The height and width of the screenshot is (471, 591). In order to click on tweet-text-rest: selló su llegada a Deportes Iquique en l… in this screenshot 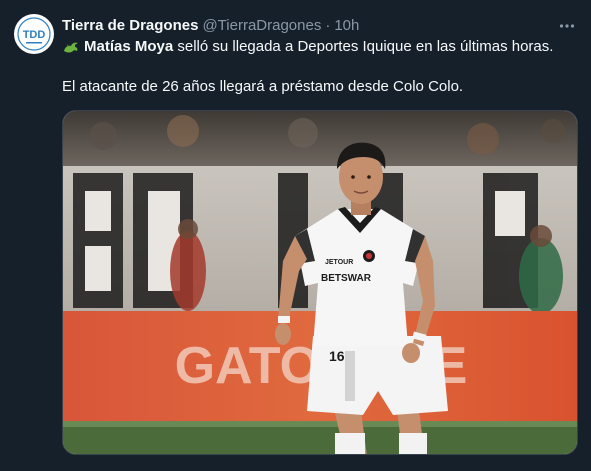, I will do `click(365, 46)`.